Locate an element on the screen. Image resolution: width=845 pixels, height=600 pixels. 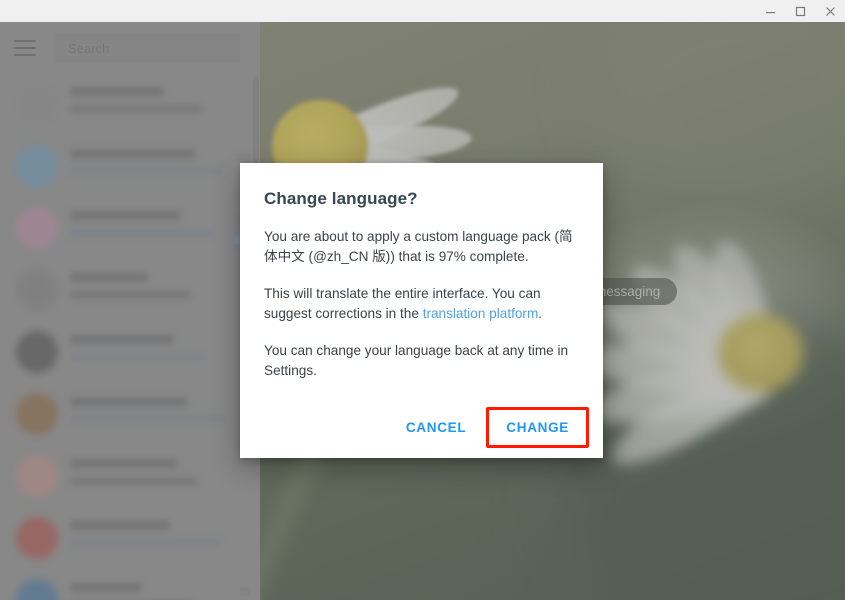
dialog-actions: CANCEL CHANGE is located at coordinates (490, 427).